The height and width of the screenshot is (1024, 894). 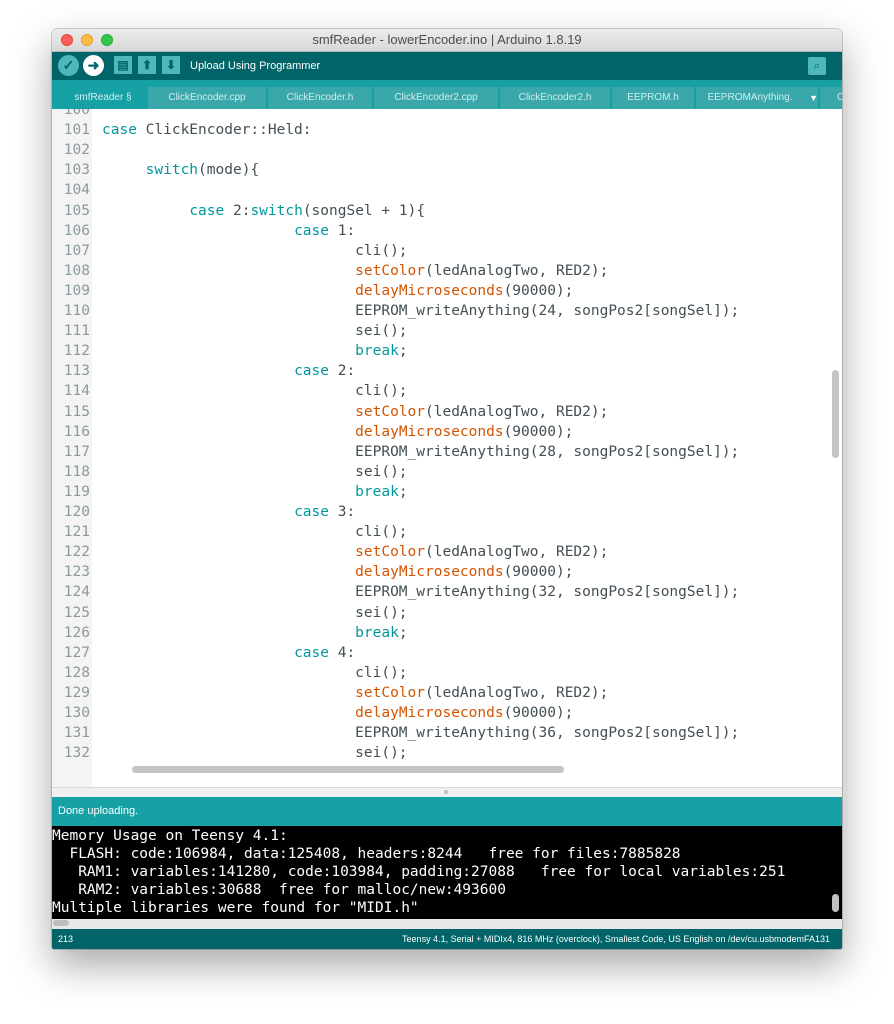 I want to click on code-token: sei();, so click(x=255, y=331).